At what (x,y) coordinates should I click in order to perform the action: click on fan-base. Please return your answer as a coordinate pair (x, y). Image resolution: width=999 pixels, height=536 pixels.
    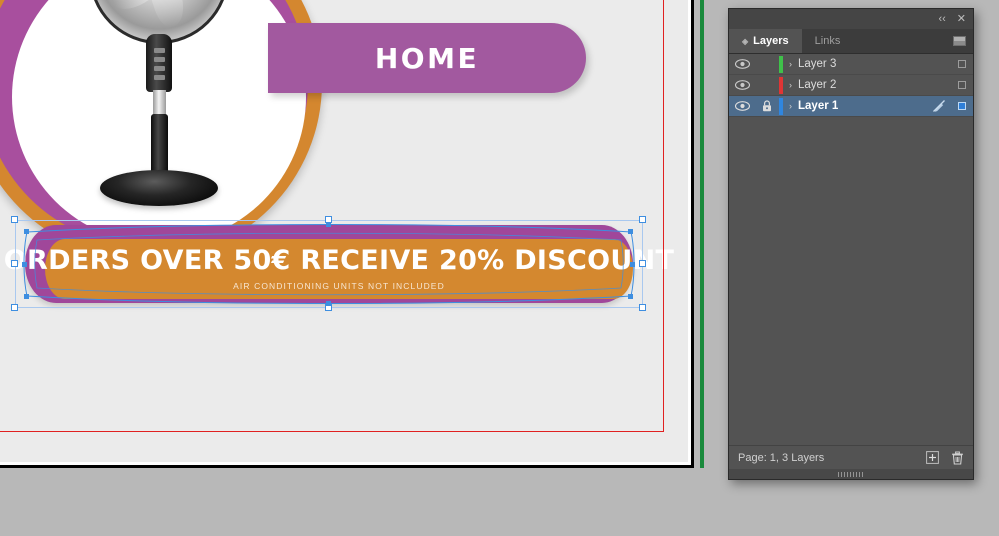
    Looking at the image, I should click on (159, 188).